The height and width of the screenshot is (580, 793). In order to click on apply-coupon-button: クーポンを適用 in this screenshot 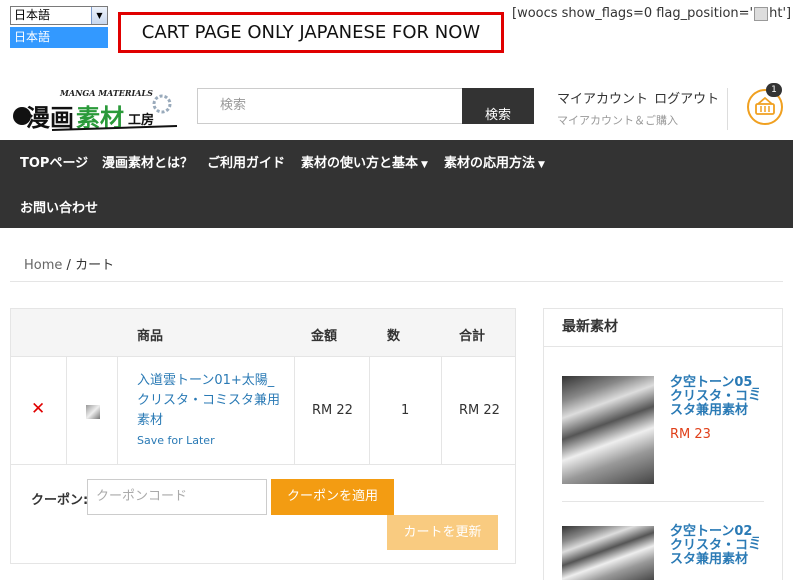, I will do `click(332, 497)`.